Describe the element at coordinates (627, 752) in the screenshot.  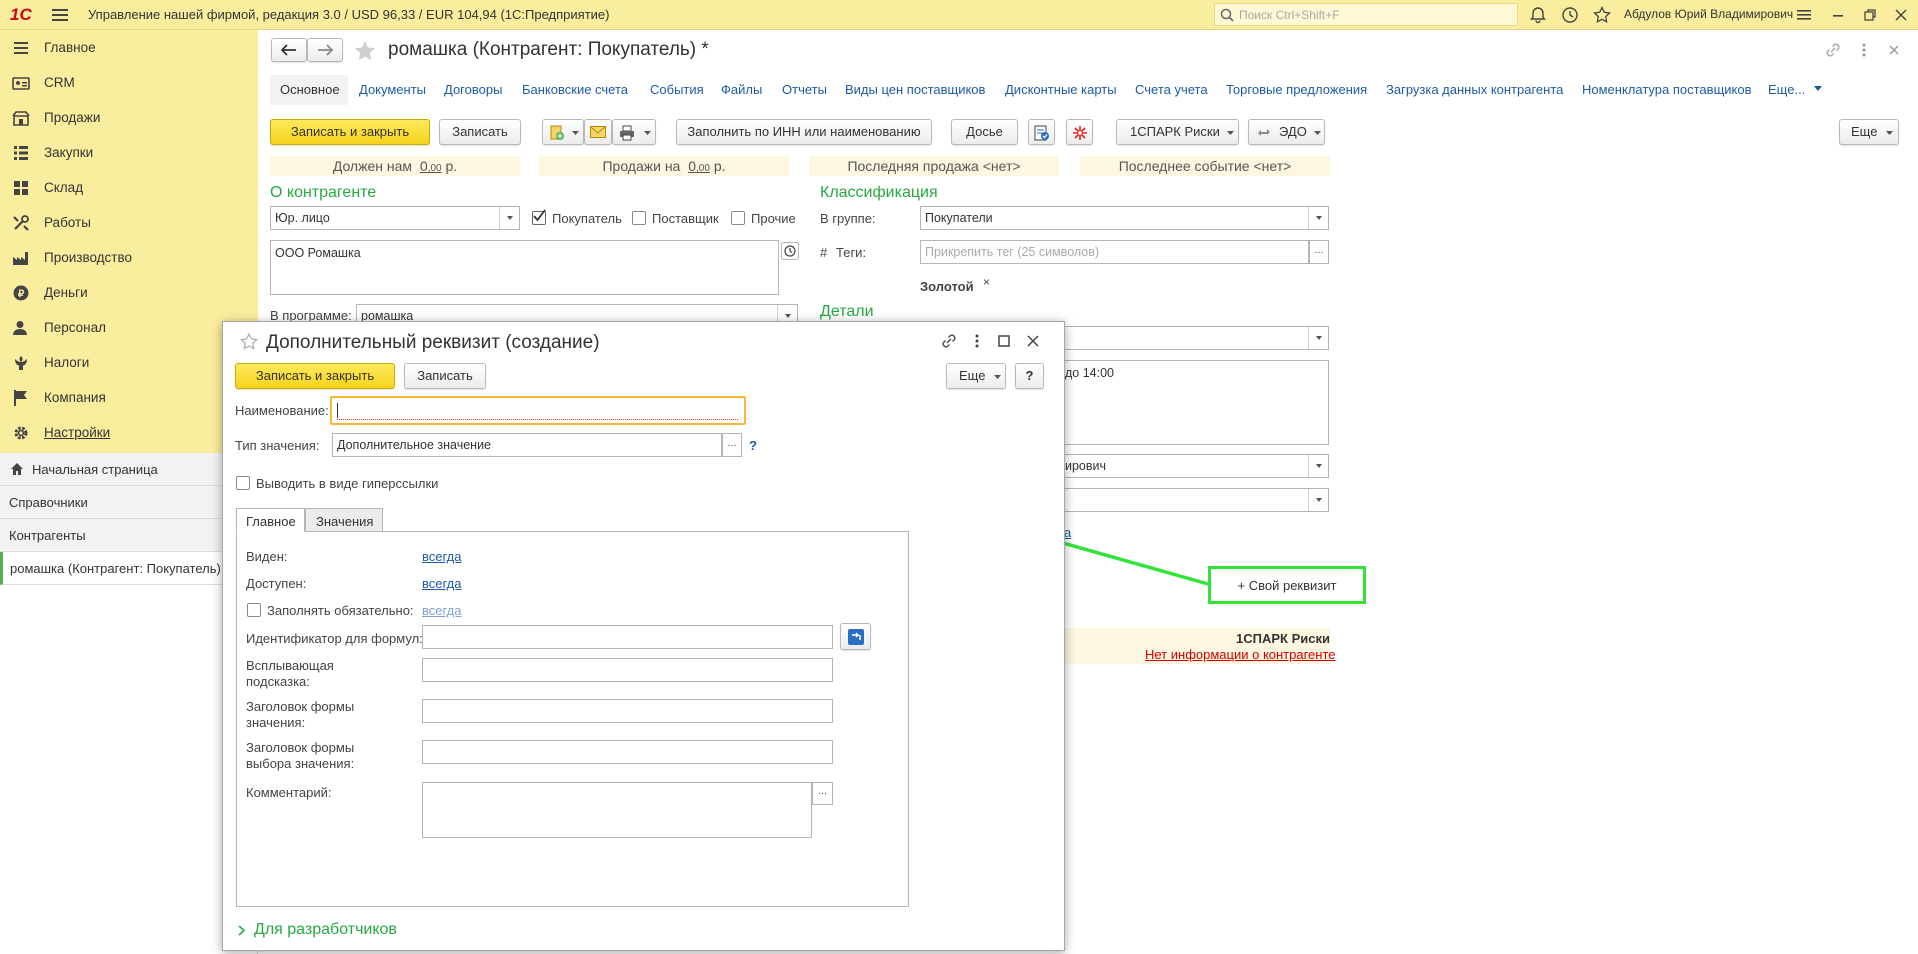
I see `choice-form-title-input` at that location.